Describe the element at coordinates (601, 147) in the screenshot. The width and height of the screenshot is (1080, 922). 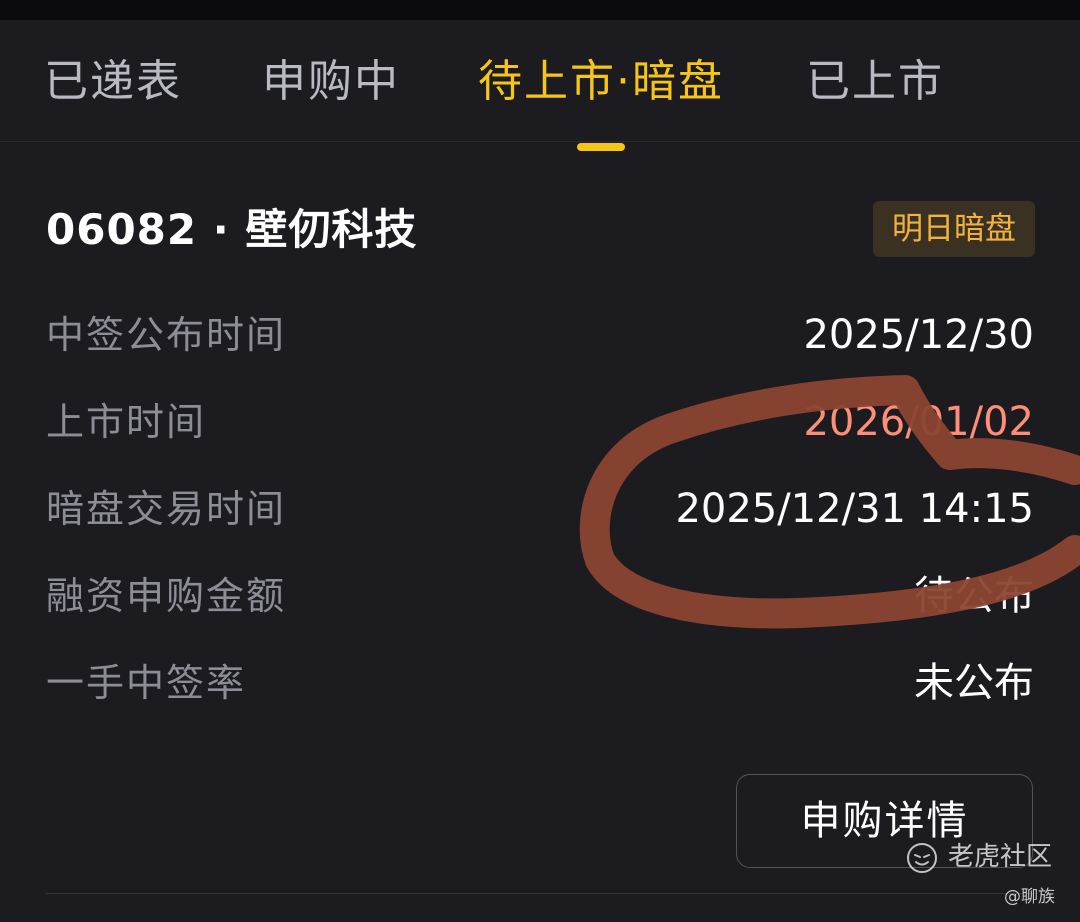
I see `active-tab-indicator` at that location.